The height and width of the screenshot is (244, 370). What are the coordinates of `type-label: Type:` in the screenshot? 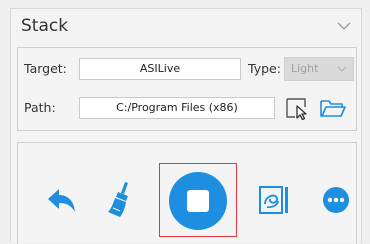 It's located at (264, 68).